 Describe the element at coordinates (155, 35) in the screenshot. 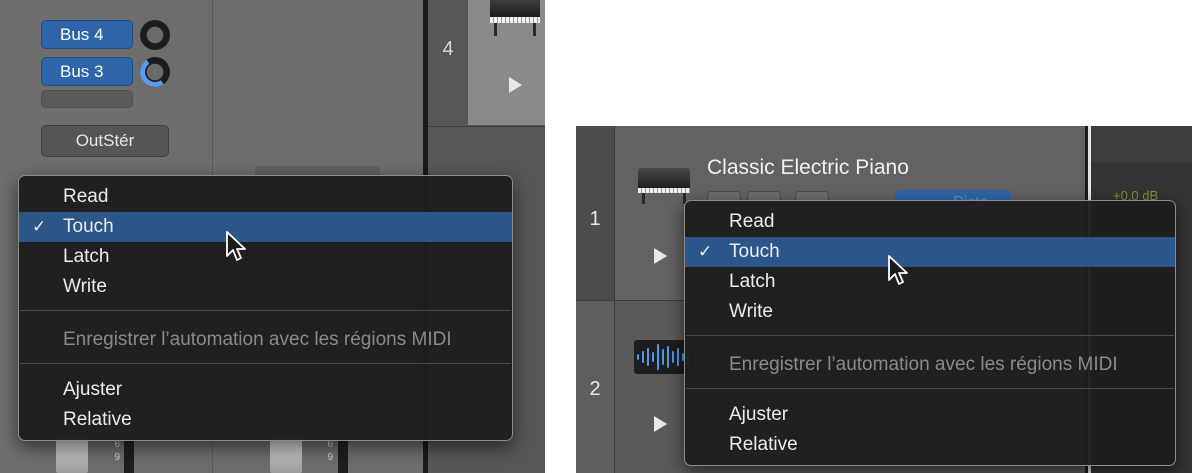

I see `send-level-knob` at that location.